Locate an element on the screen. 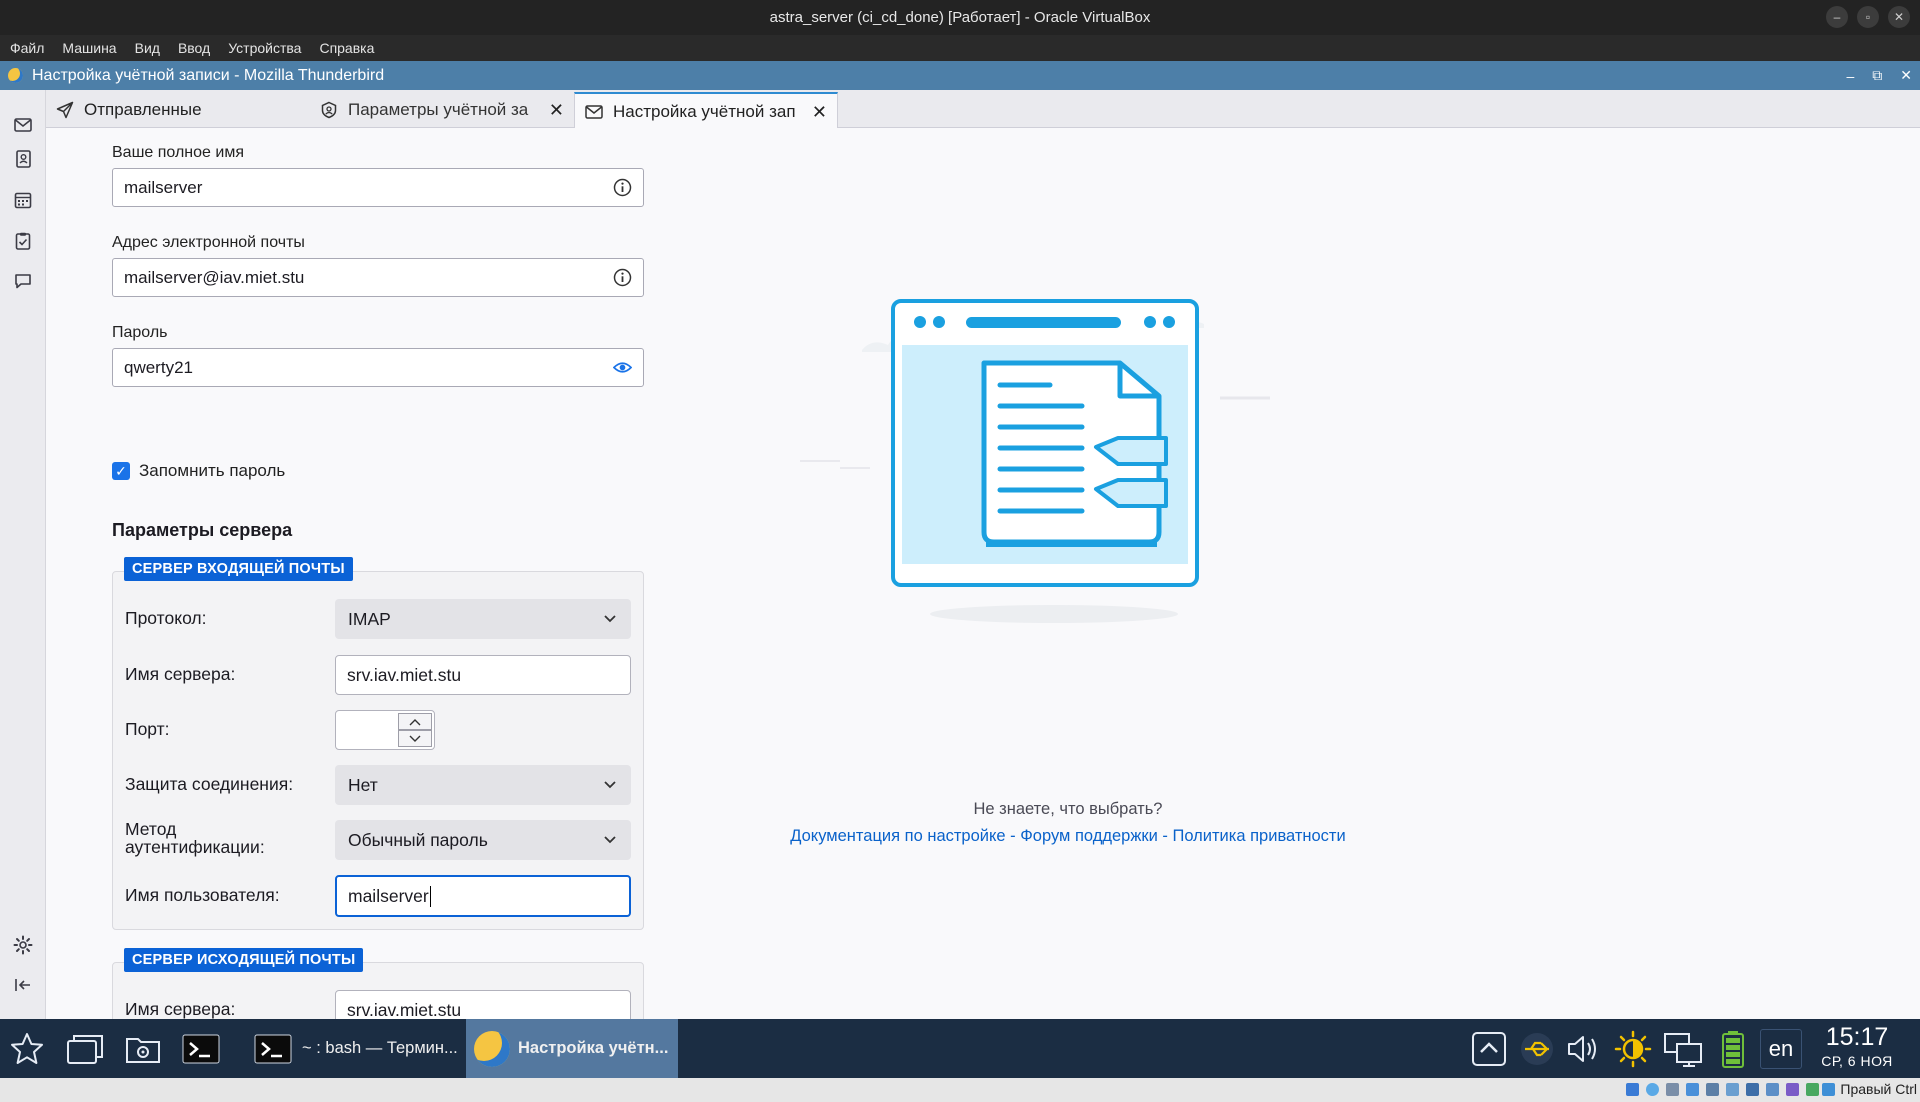 Image resolution: width=1920 pixels, height=1102 pixels. vbox-close-button: ✕ is located at coordinates (1899, 17).